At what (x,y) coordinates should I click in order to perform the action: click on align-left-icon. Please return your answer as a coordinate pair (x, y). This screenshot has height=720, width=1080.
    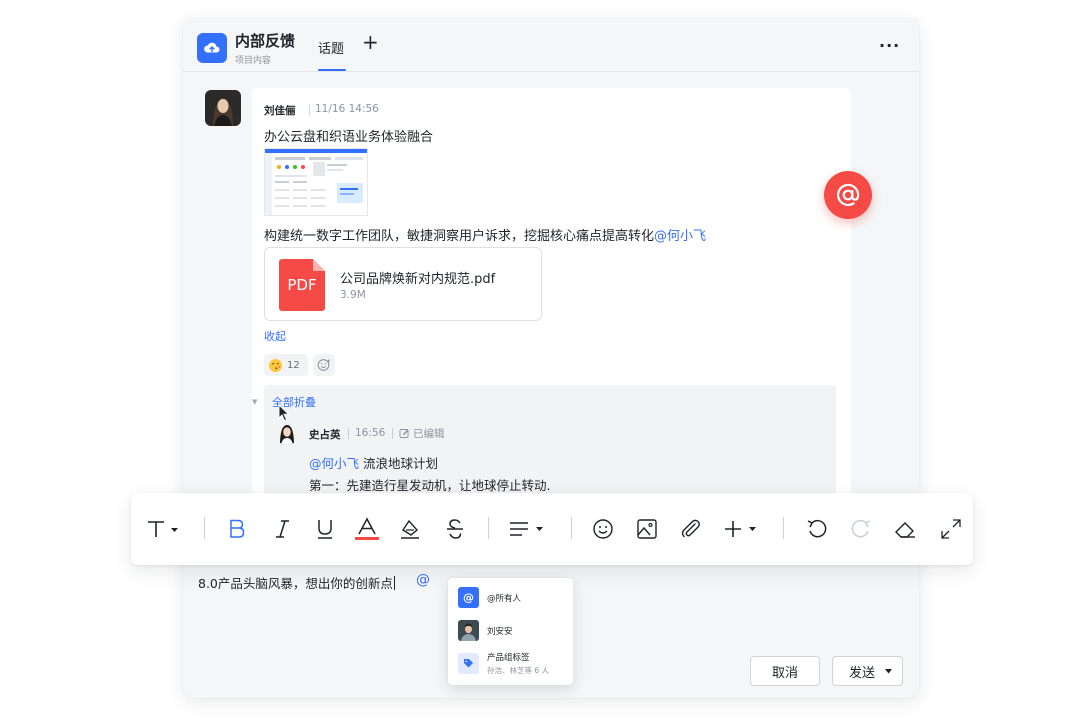
    Looking at the image, I should click on (526, 529).